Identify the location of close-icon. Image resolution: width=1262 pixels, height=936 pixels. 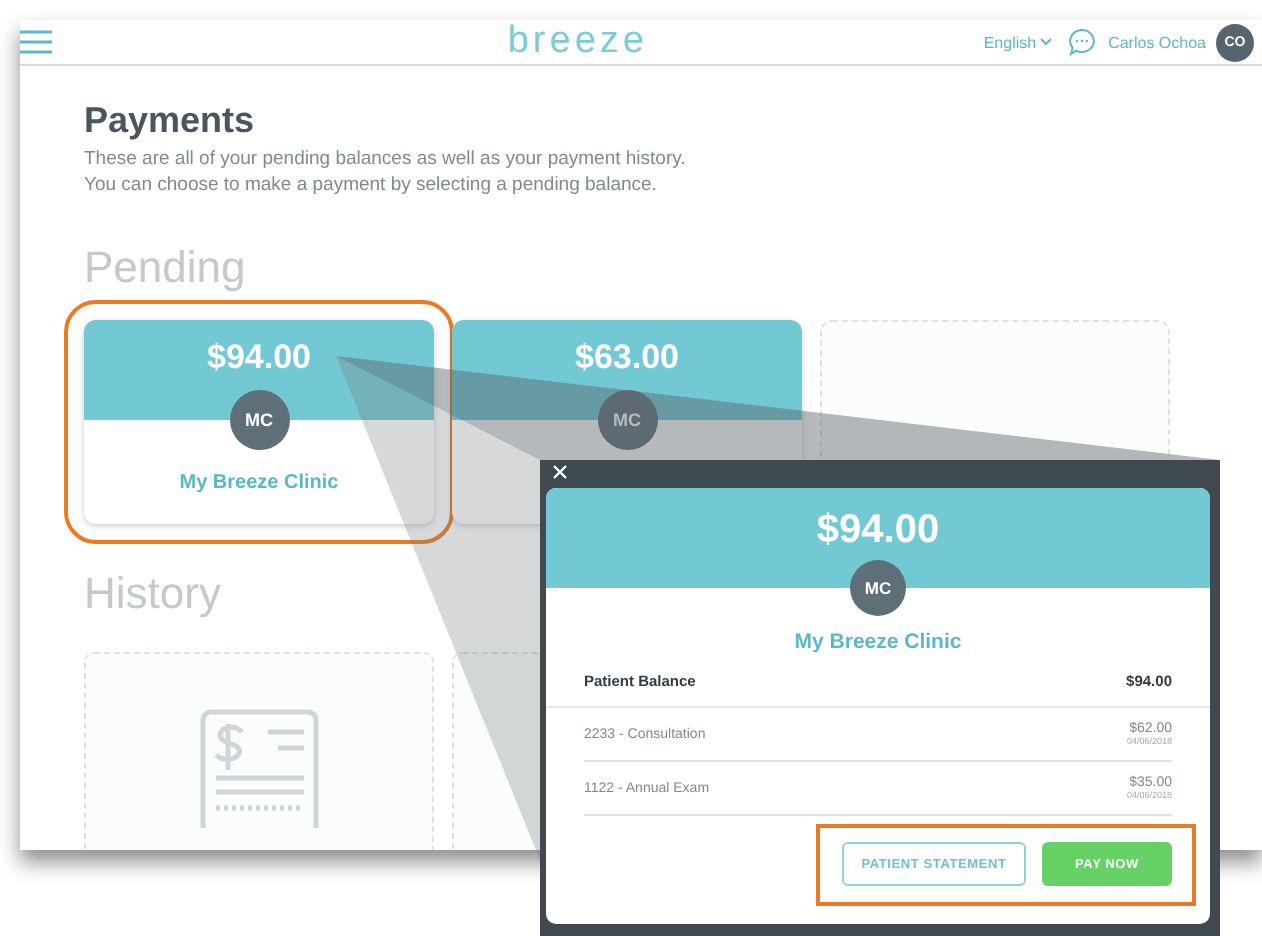
(560, 472).